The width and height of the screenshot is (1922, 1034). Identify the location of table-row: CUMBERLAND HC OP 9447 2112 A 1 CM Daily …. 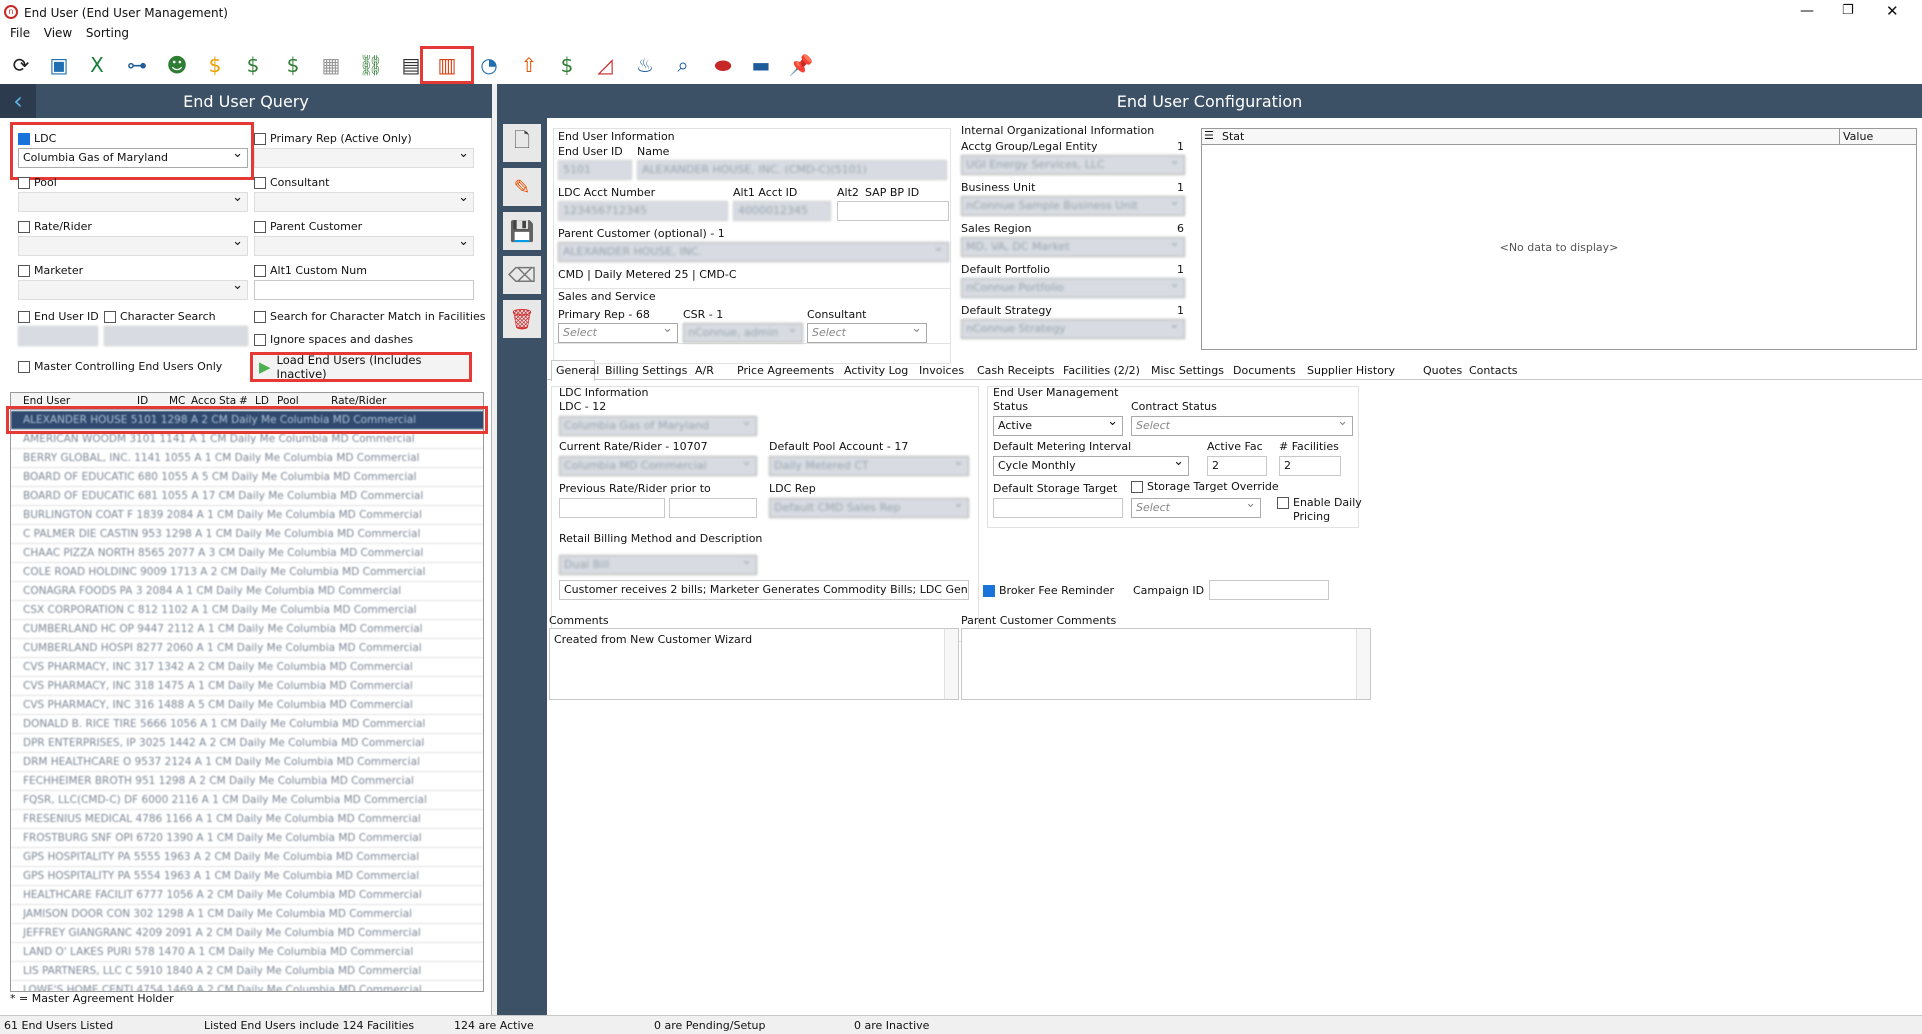
(247, 629).